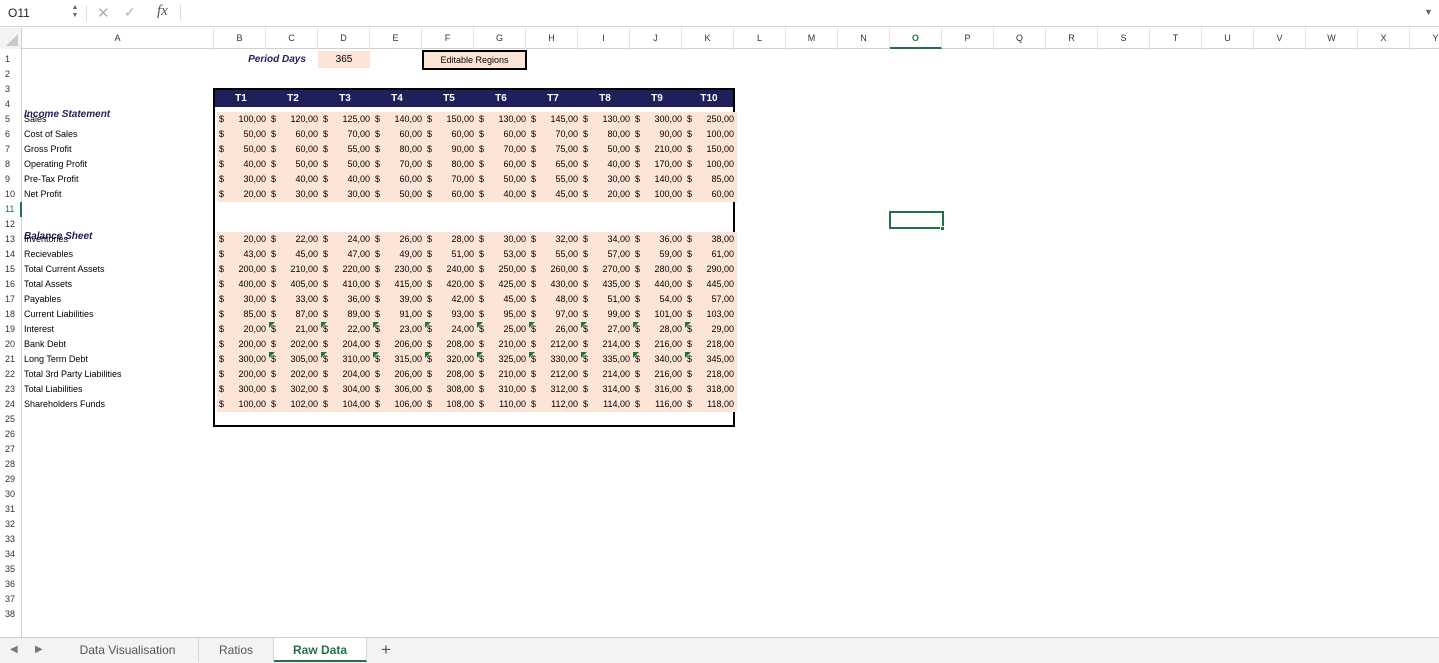 The width and height of the screenshot is (1439, 663). Describe the element at coordinates (11, 449) in the screenshot. I see `row-header-27: 27` at that location.